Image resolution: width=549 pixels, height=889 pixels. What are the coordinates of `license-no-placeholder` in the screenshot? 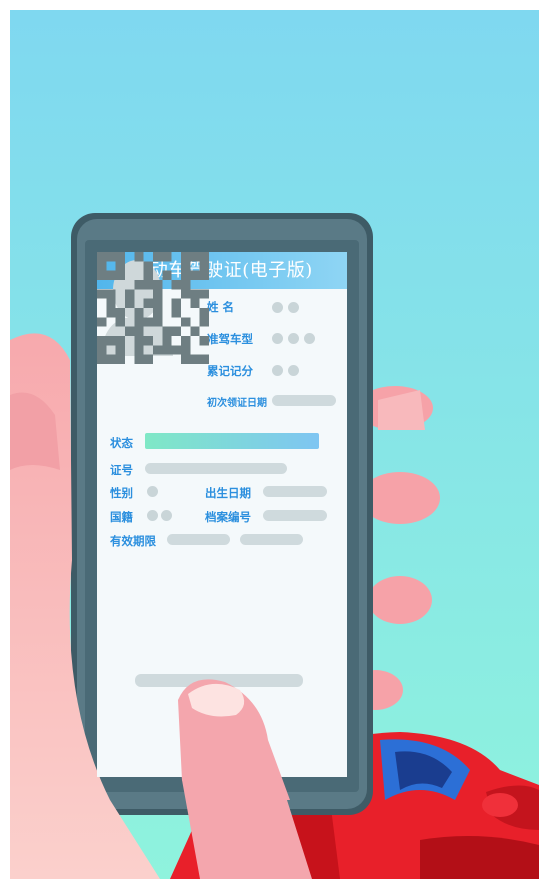 It's located at (216, 468).